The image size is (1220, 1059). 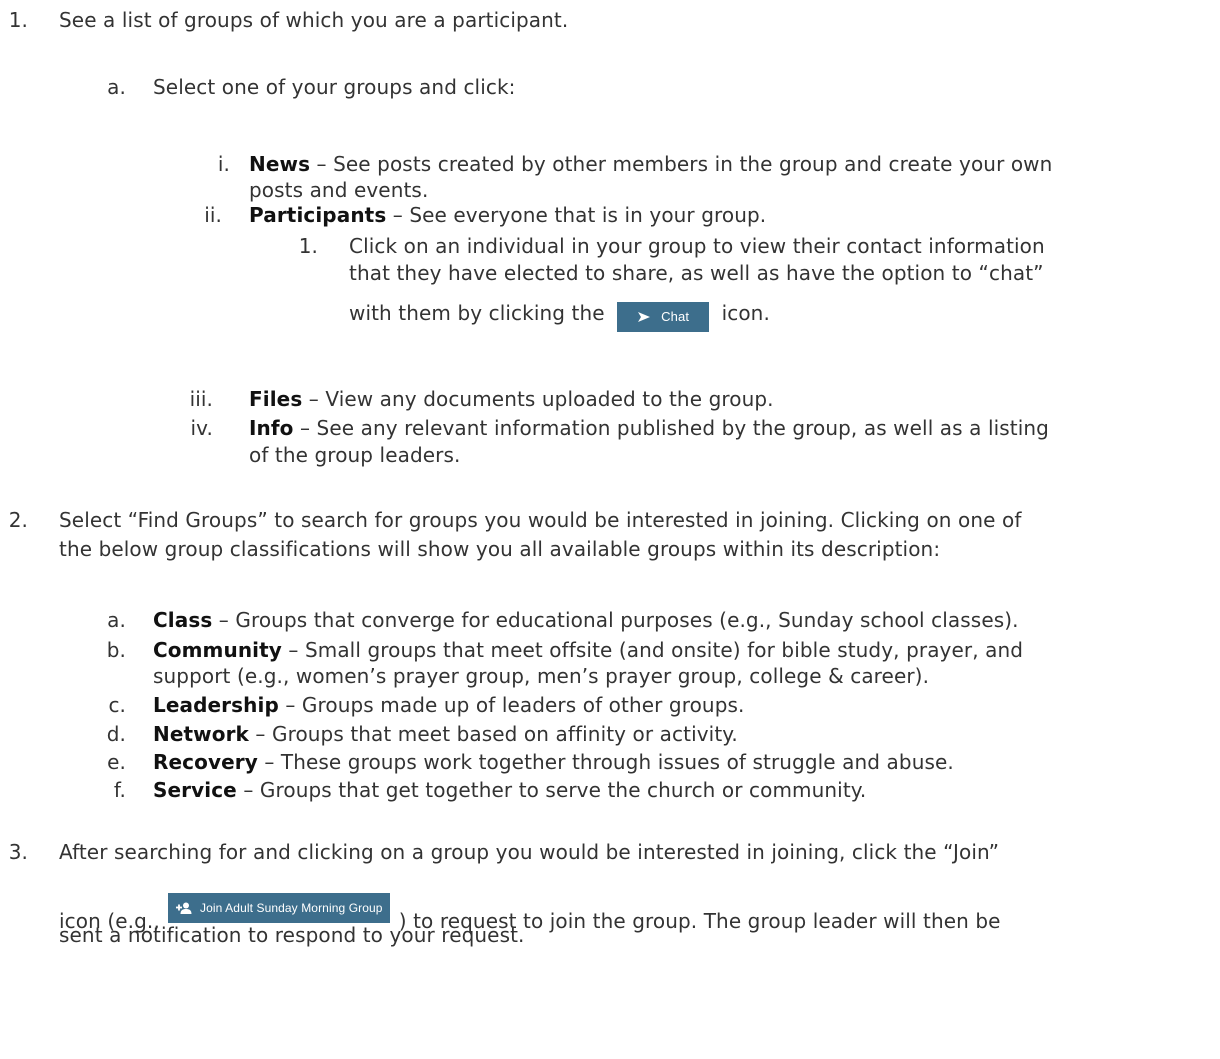 I want to click on list-number: c., so click(x=117, y=705).